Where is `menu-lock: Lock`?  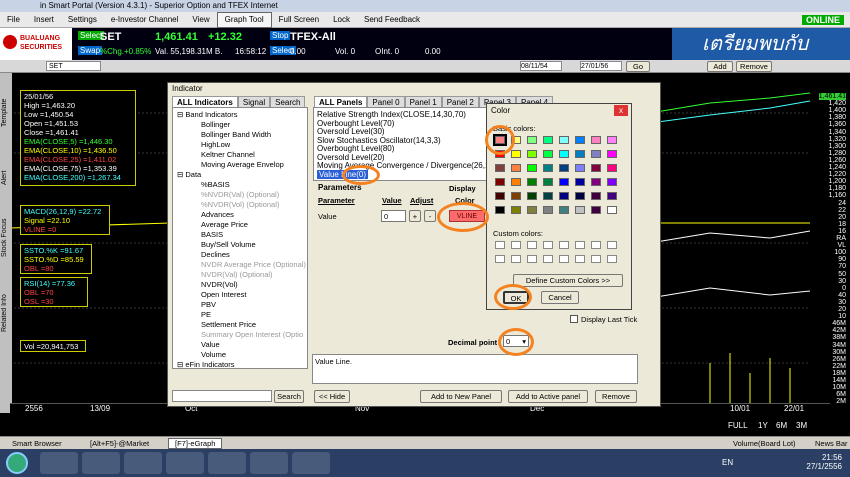
menu-lock: Lock is located at coordinates (341, 20).